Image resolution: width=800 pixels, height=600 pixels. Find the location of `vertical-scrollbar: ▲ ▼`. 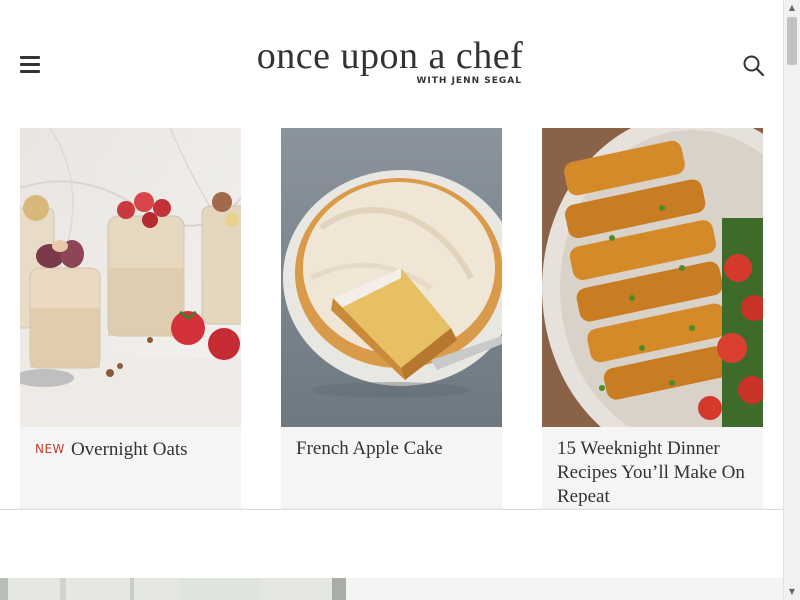

vertical-scrollbar: ▲ ▼ is located at coordinates (791, 300).